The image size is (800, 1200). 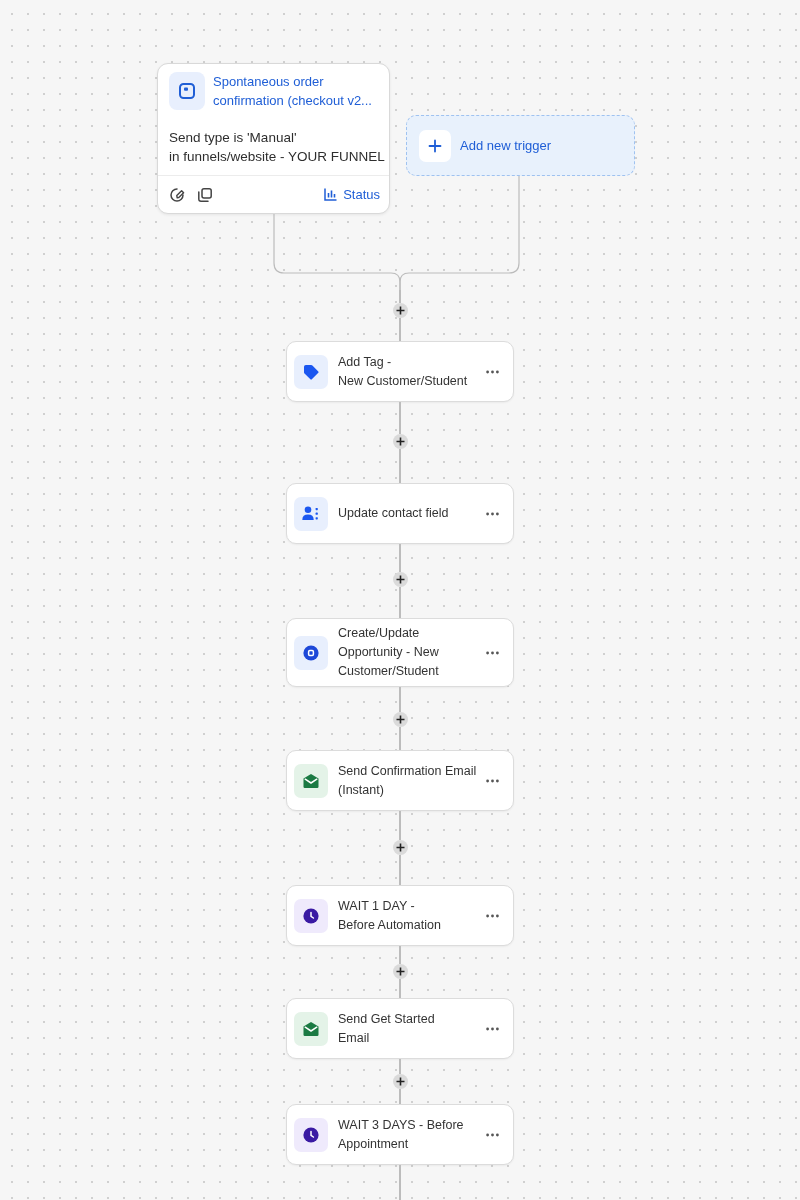 I want to click on person-icon, so click(x=311, y=513).